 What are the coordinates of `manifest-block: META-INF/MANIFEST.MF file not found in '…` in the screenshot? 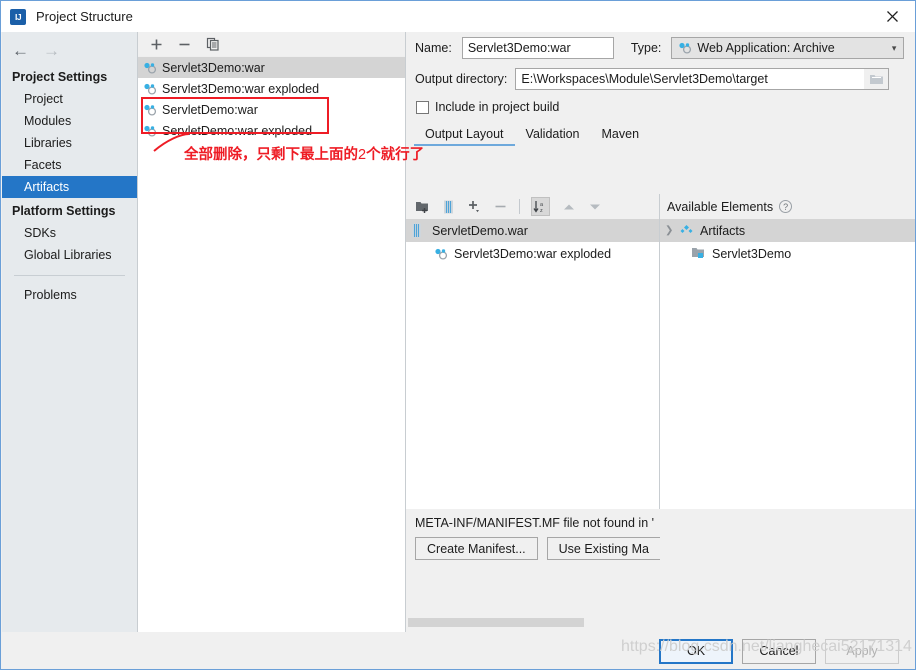 It's located at (533, 544).